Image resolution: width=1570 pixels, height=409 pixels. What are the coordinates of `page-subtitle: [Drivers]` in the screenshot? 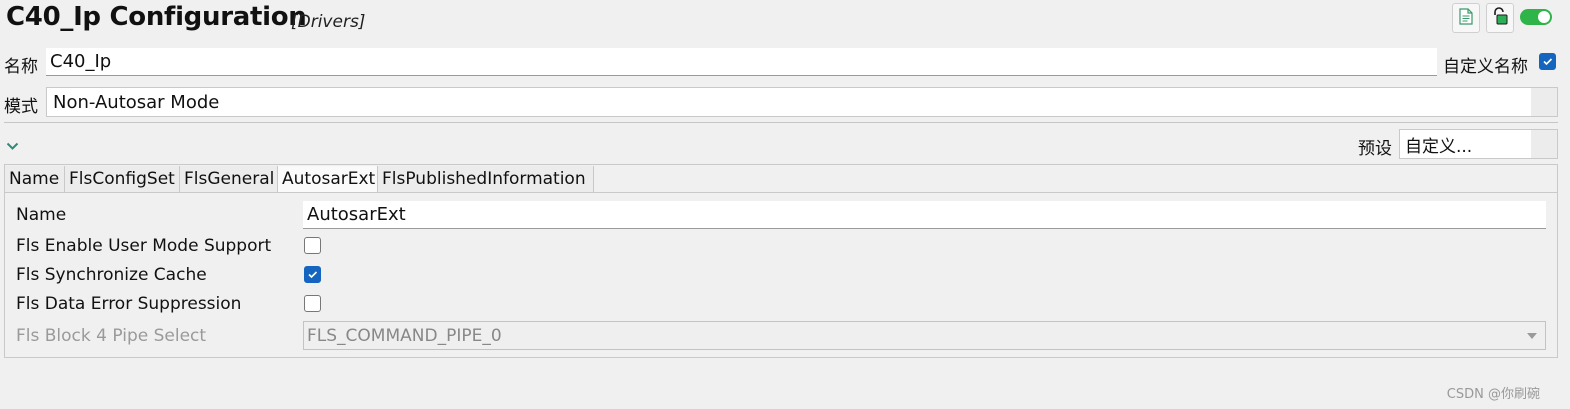 It's located at (328, 22).